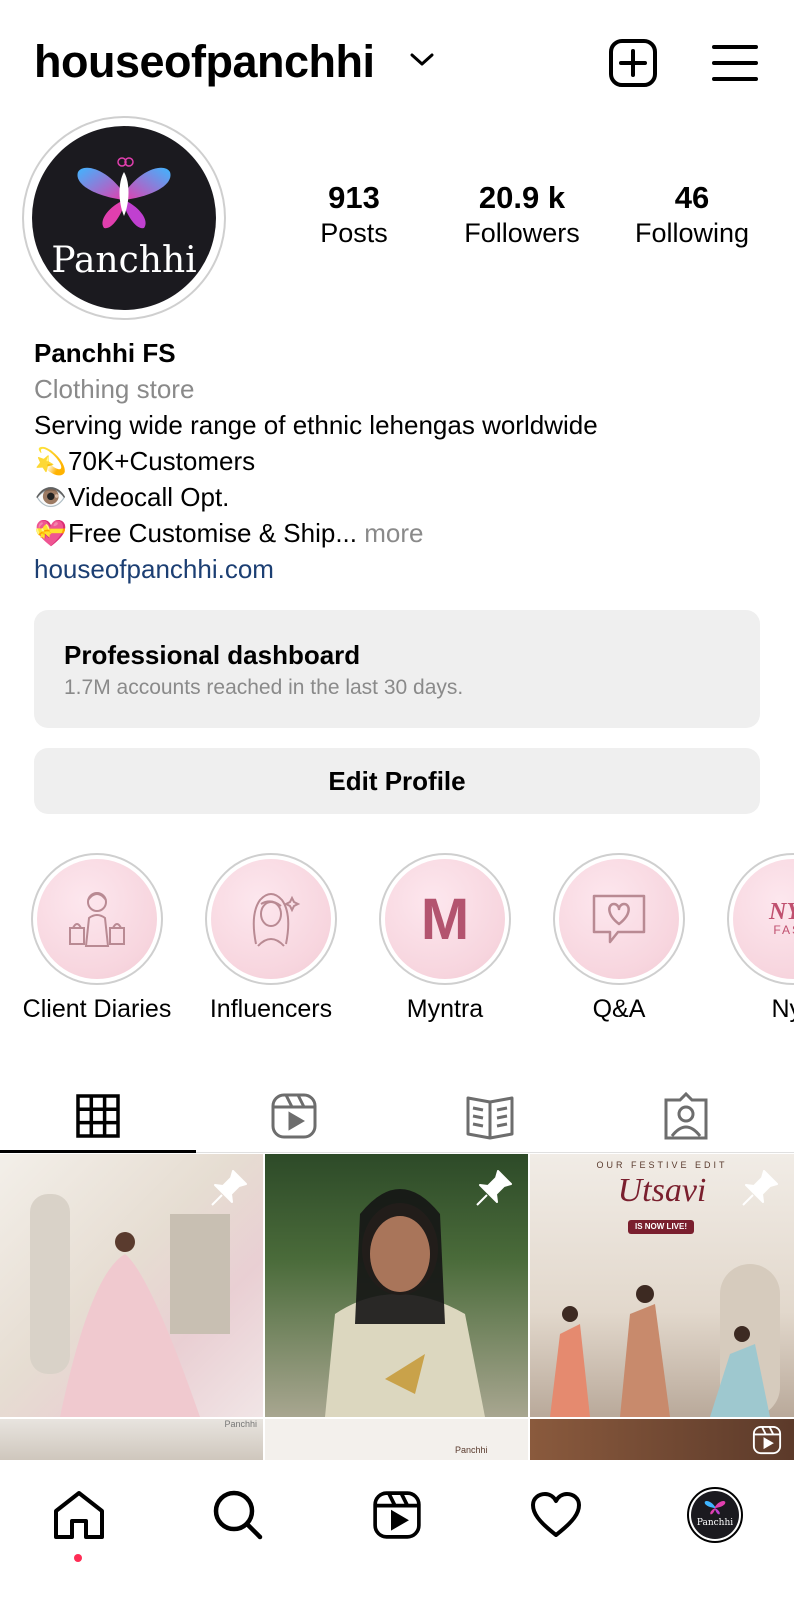 This screenshot has width=794, height=1600. I want to click on highlight-label: Q&A, so click(619, 1009).